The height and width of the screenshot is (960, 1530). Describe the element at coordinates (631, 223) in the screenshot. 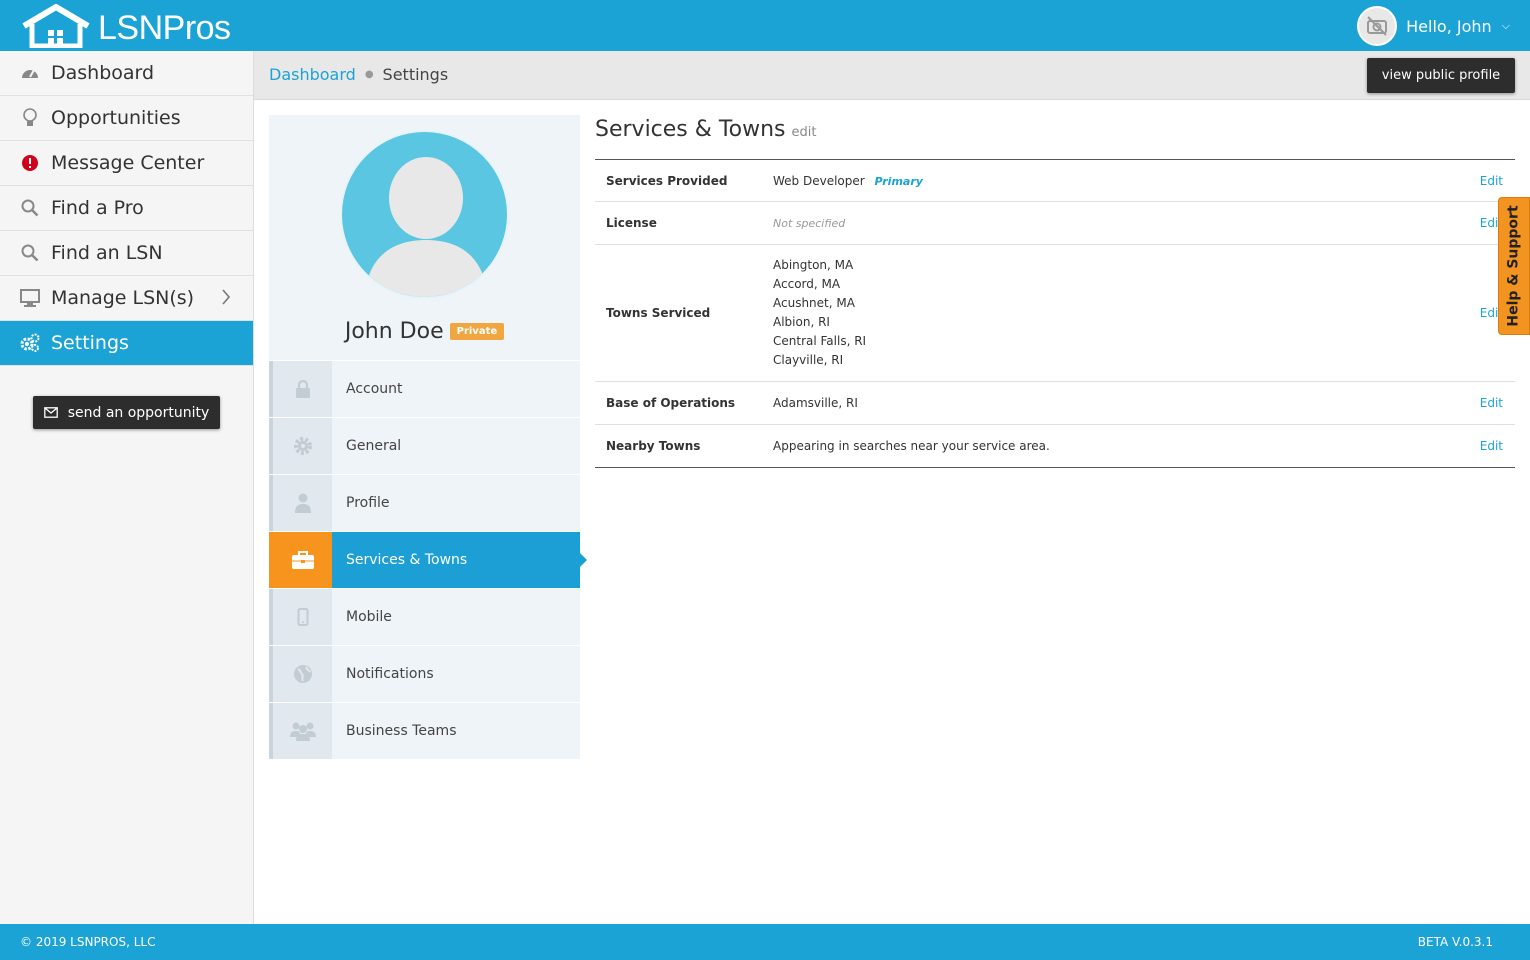

I see `row-label: License` at that location.